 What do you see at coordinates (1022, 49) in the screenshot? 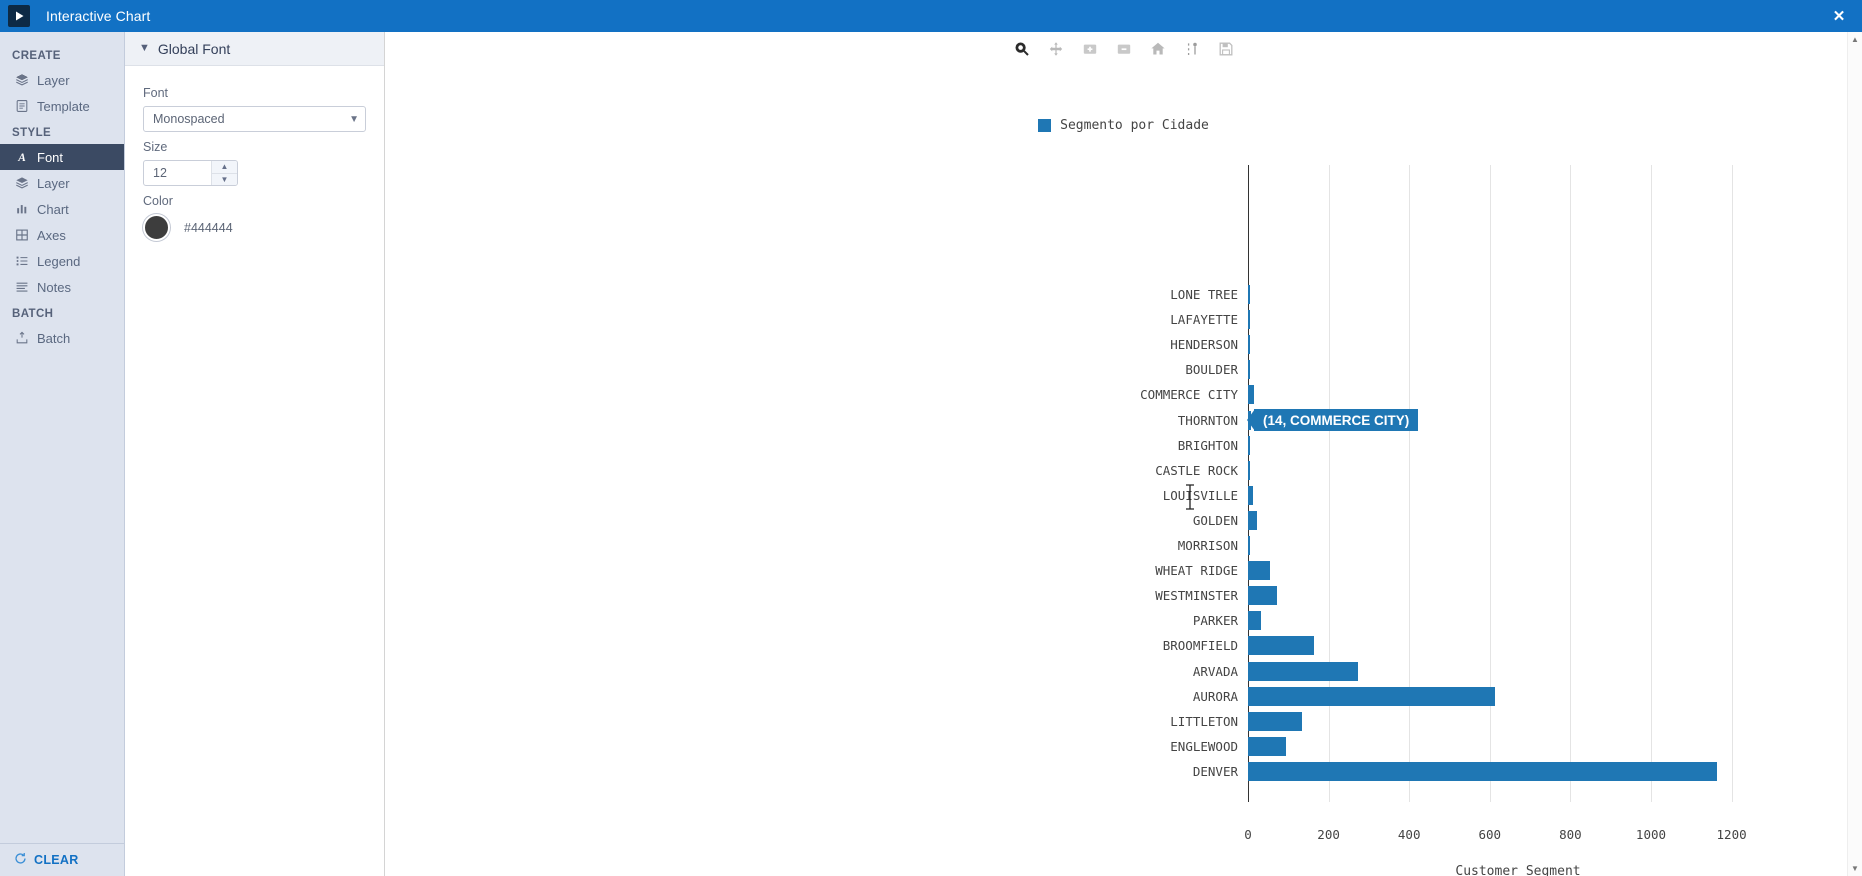
I see `zoom-rect-icon` at bounding box center [1022, 49].